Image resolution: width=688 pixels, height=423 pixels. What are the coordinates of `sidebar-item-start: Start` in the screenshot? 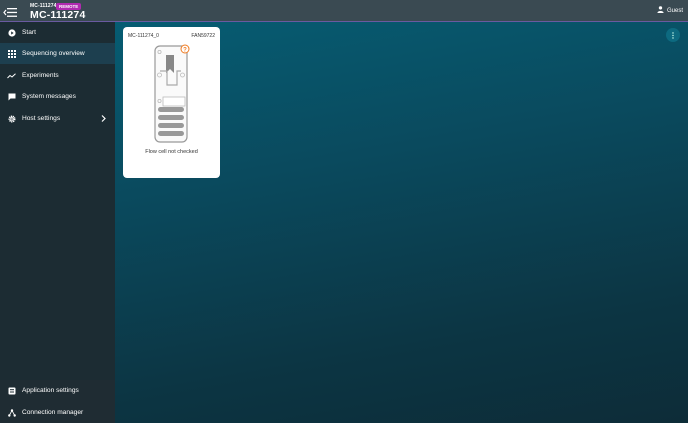 It's located at (57, 32).